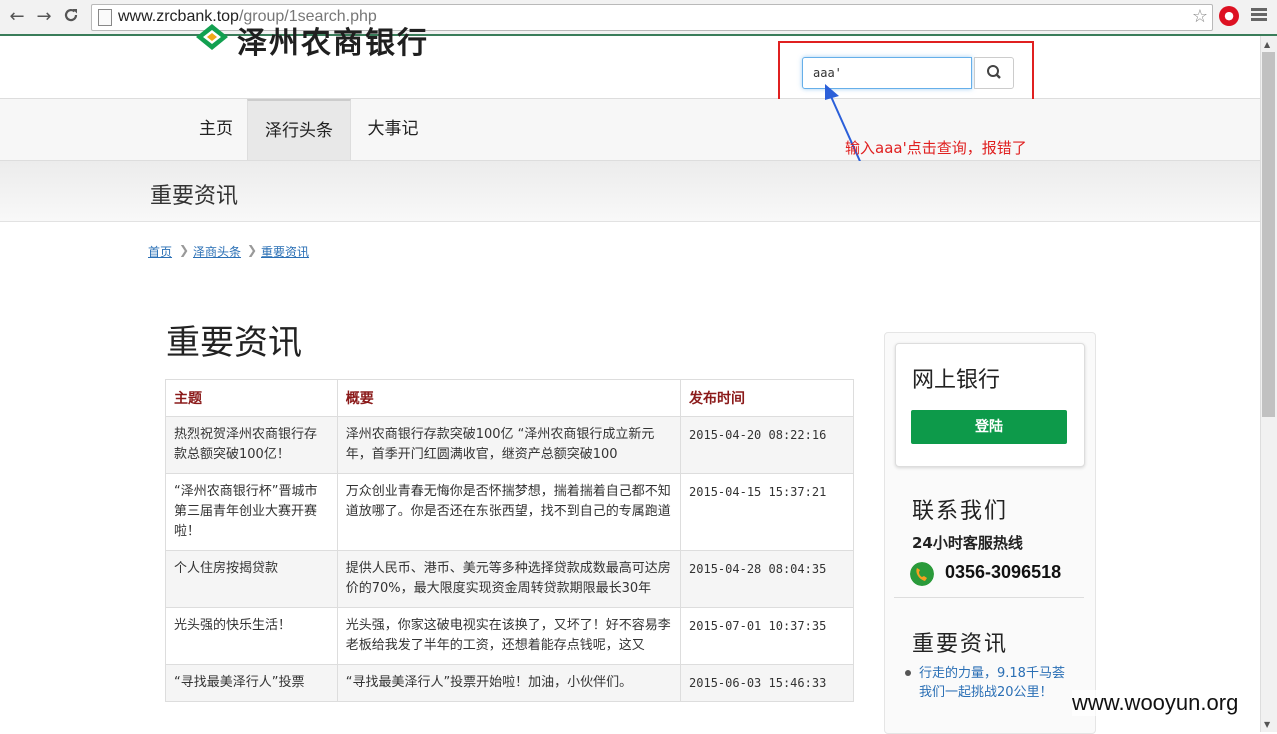 This screenshot has width=1277, height=734. Describe the element at coordinates (212, 37) in the screenshot. I see `bank-logo-icon` at that location.